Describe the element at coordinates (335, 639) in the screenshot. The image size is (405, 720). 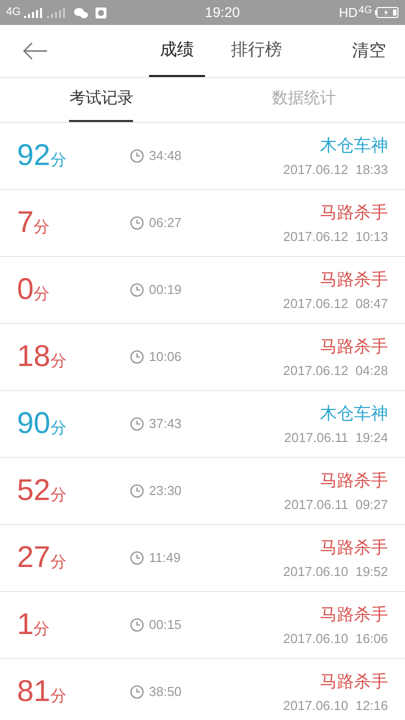
I see `record-date: 2017.06.10 16:06` at that location.